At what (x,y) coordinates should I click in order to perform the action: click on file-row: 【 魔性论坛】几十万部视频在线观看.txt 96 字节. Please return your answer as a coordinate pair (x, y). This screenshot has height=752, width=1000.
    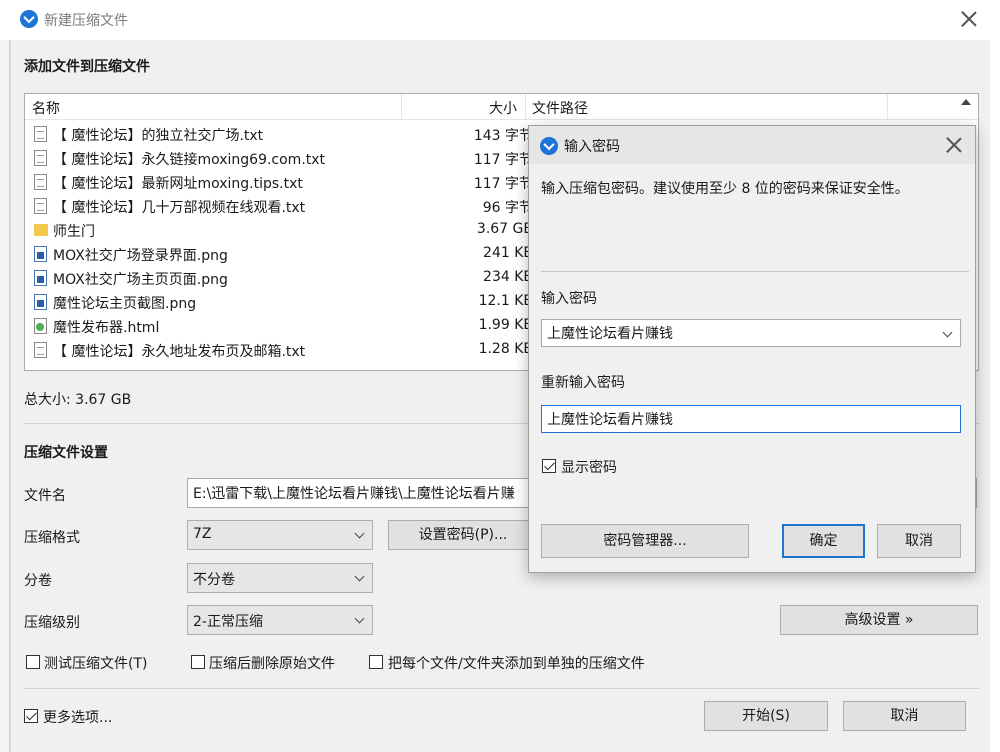
    Looking at the image, I should click on (285, 206).